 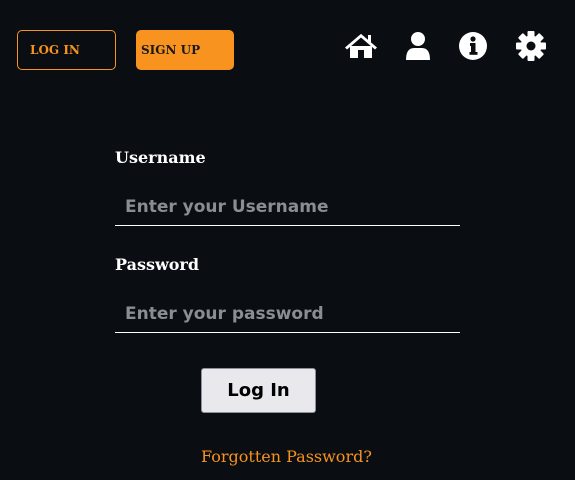 What do you see at coordinates (258, 390) in the screenshot?
I see `login-submit-button: Log In` at bounding box center [258, 390].